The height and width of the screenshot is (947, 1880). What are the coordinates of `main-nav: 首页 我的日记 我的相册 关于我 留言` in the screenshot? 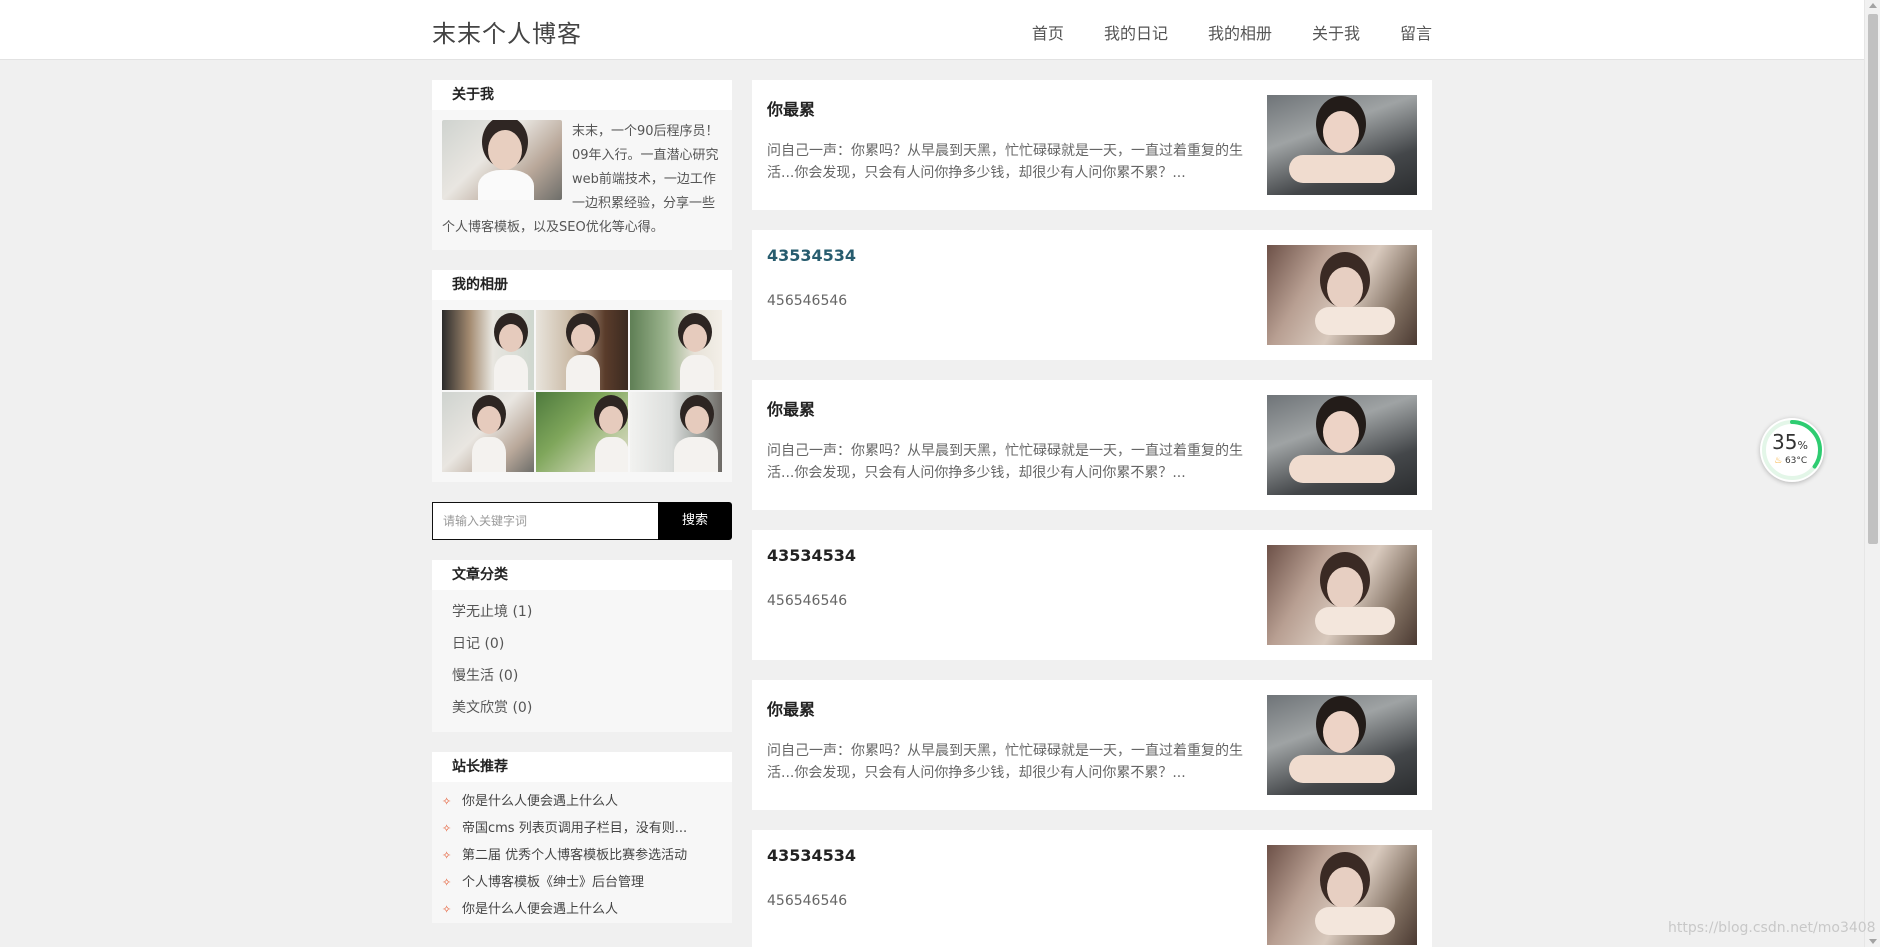 It's located at (1232, 32).